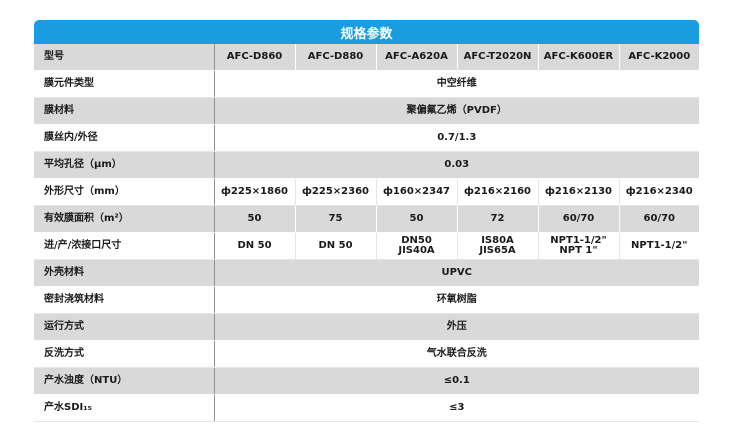 The image size is (740, 424). What do you see at coordinates (124, 273) in the screenshot?
I see `row-label: 外壳材料` at bounding box center [124, 273].